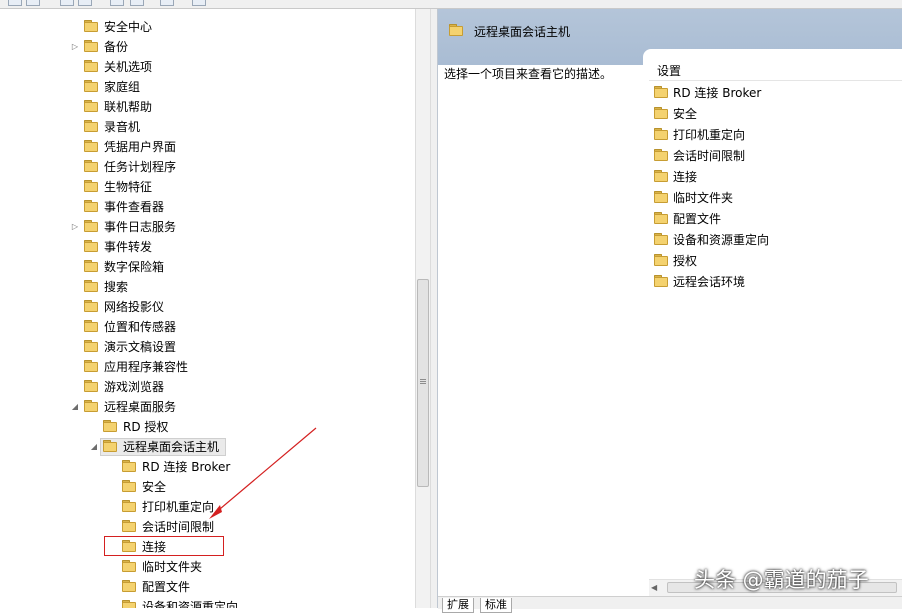 The width and height of the screenshot is (902, 613). What do you see at coordinates (522, 32) in the screenshot?
I see `details-title: 远程桌面会话主机` at bounding box center [522, 32].